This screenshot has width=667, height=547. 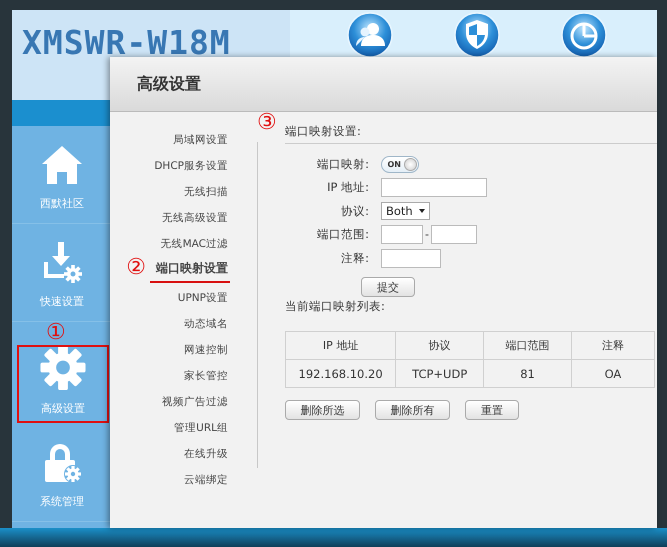 I want to click on column-header: 端口范围, so click(x=528, y=346).